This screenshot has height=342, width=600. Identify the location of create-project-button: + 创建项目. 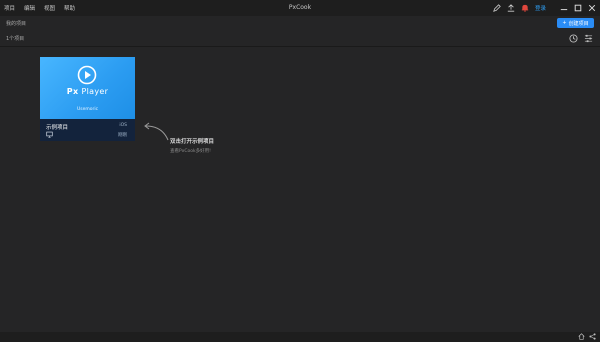
(575, 23).